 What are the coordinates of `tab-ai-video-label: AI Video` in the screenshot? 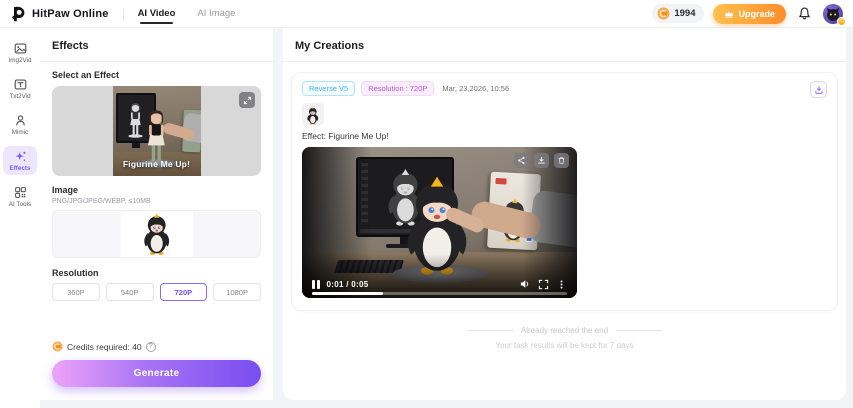 It's located at (156, 13).